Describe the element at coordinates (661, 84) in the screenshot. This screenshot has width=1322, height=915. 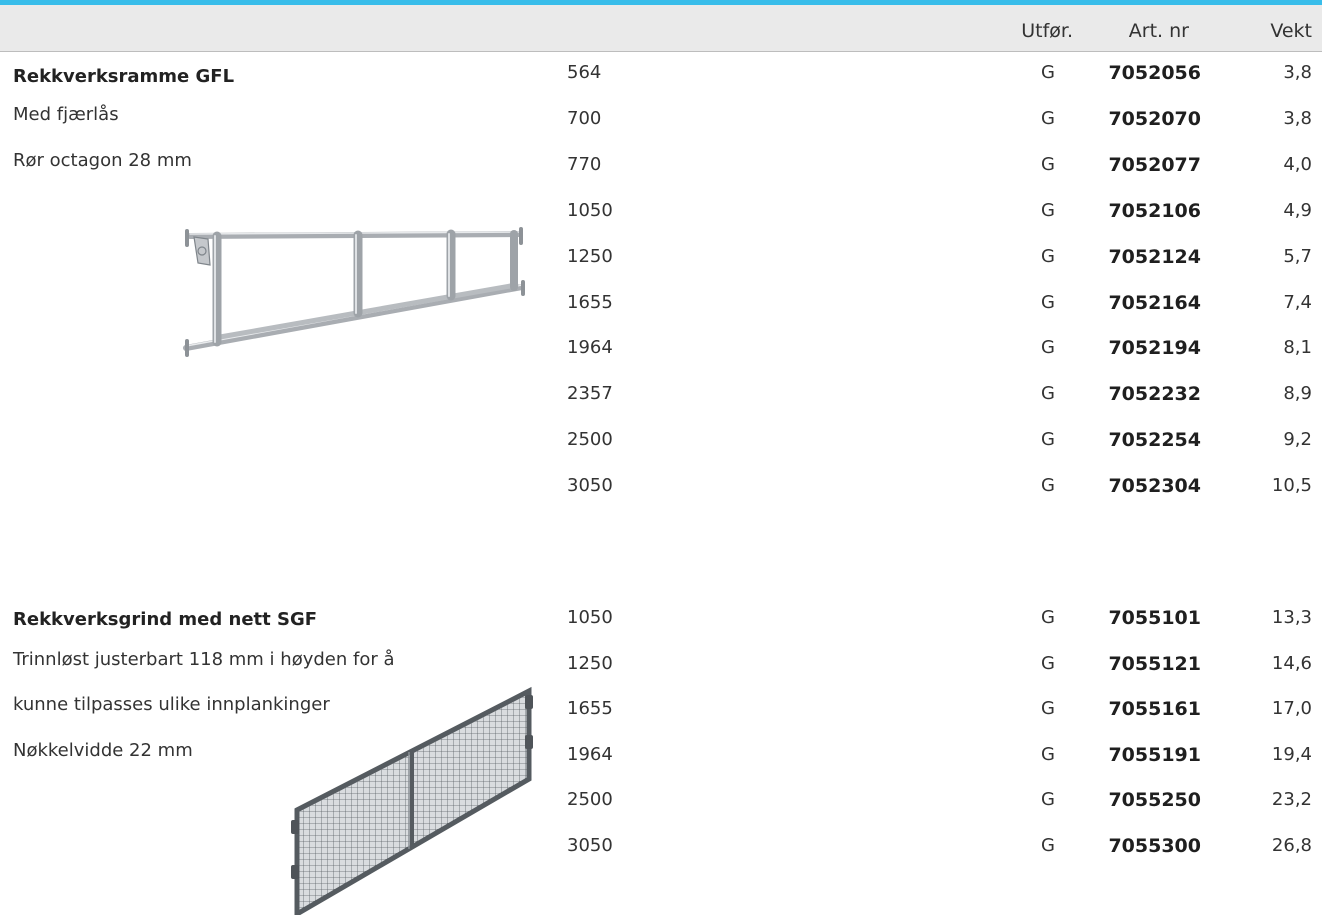
I see `table-row: 564 G 7052056 3,8` at that location.